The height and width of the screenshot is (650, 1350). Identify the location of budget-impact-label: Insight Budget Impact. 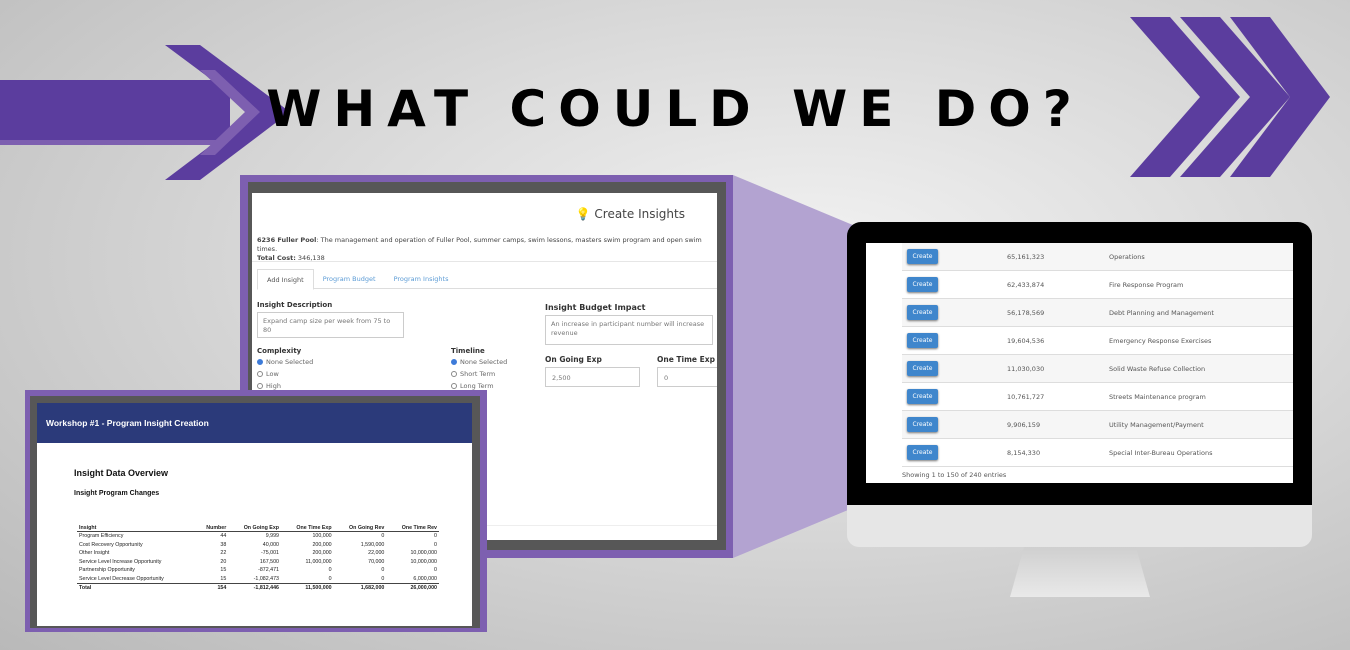
(595, 307).